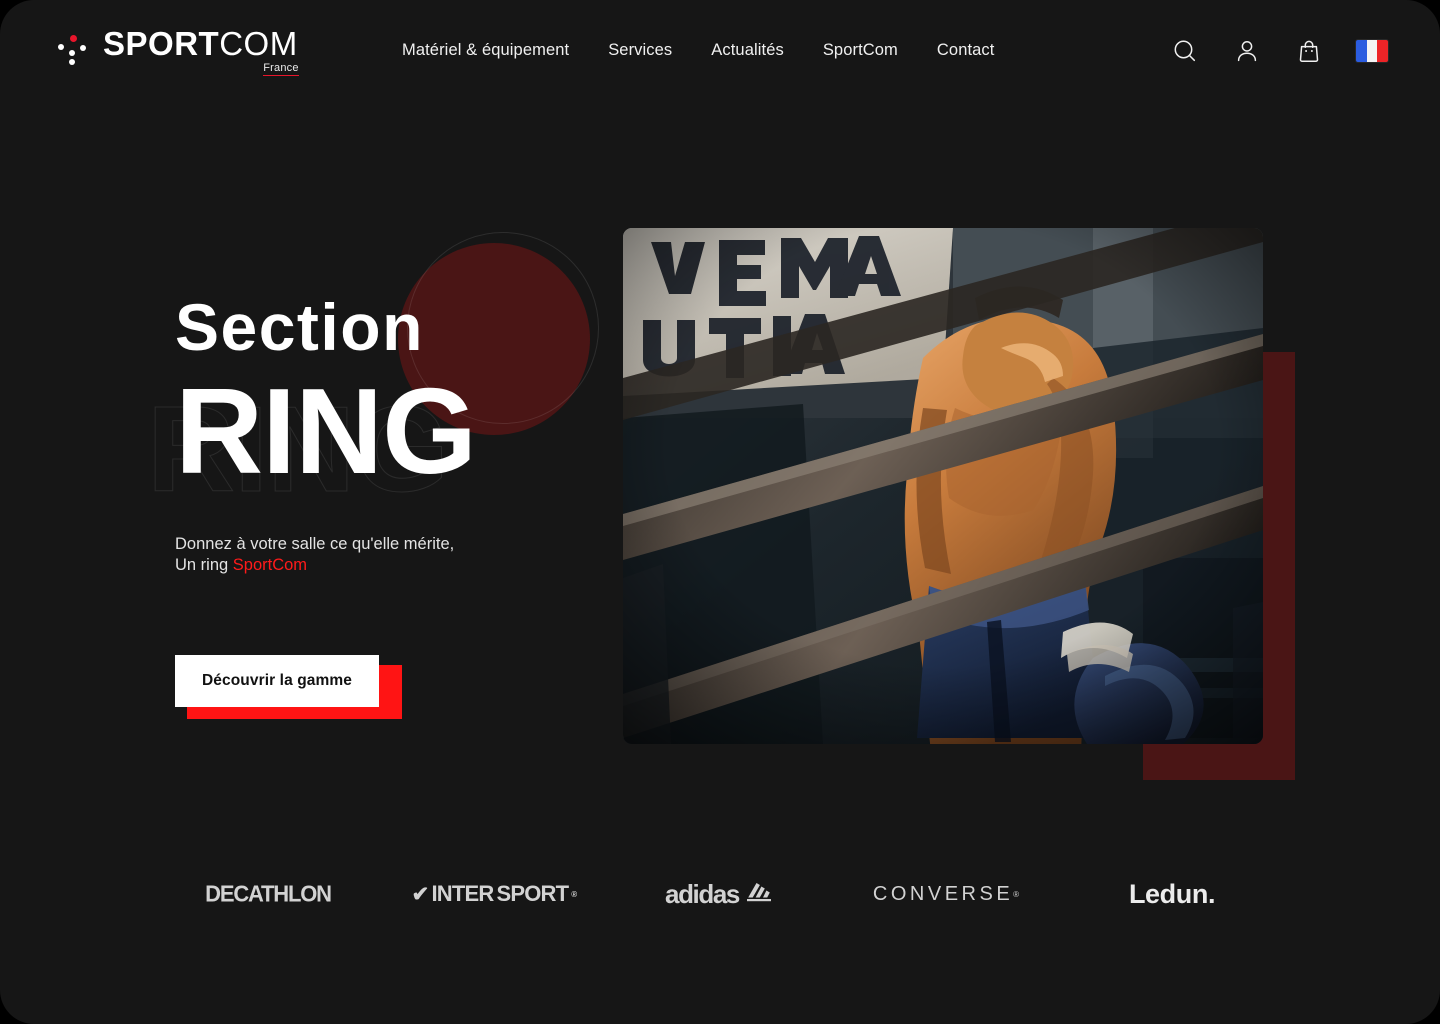  What do you see at coordinates (73, 49) in the screenshot?
I see `dots-cluster-icon` at bounding box center [73, 49].